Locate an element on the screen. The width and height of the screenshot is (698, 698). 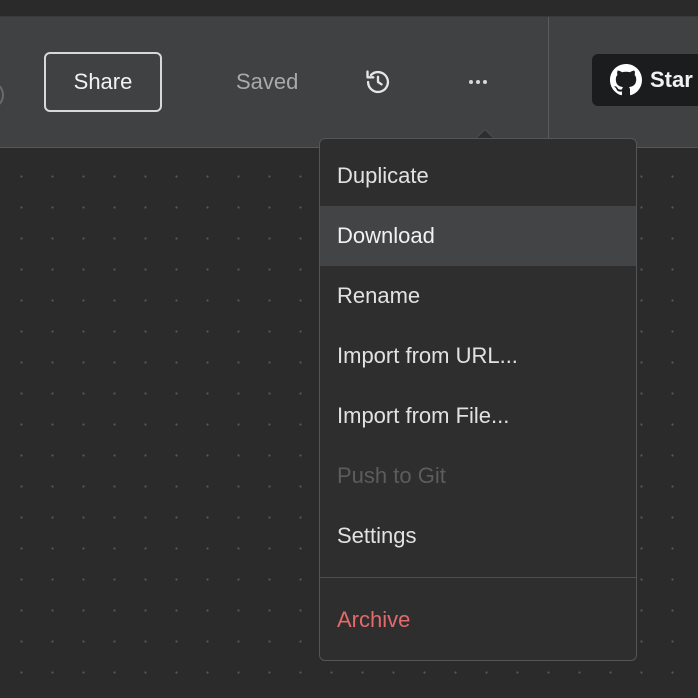
star-label: Star is located at coordinates (671, 79).